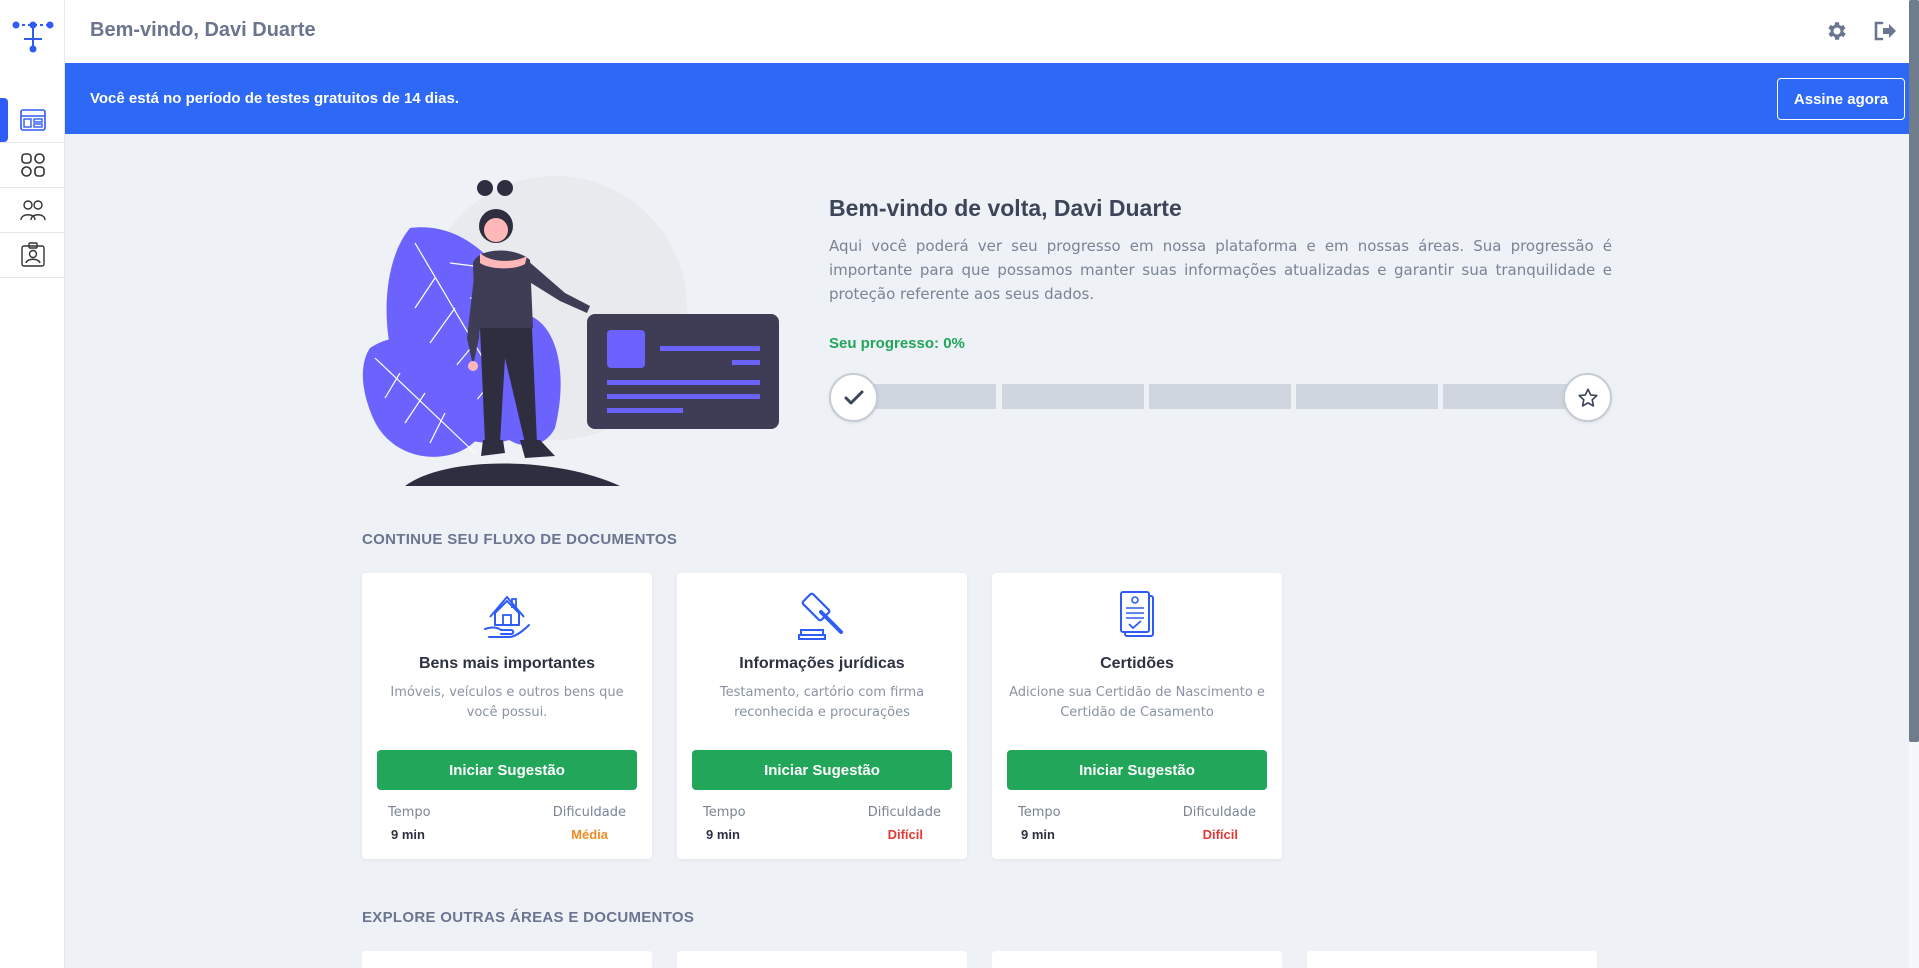  Describe the element at coordinates (822, 663) in the screenshot. I see `card-title: Informações jurídicas` at that location.